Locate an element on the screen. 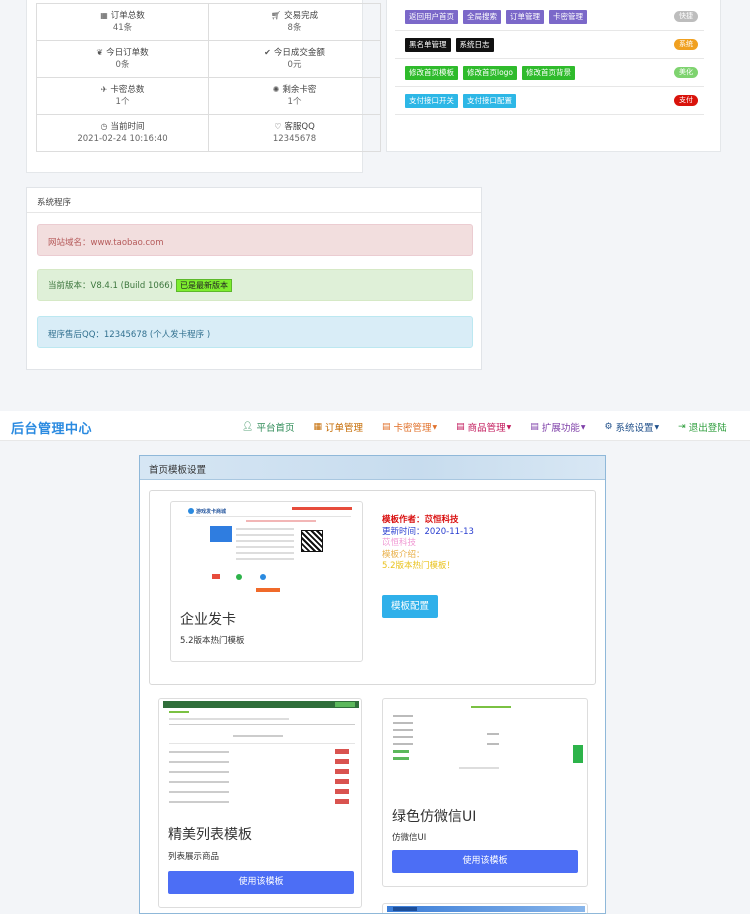  order-management-button: 订单管理 is located at coordinates (525, 17).